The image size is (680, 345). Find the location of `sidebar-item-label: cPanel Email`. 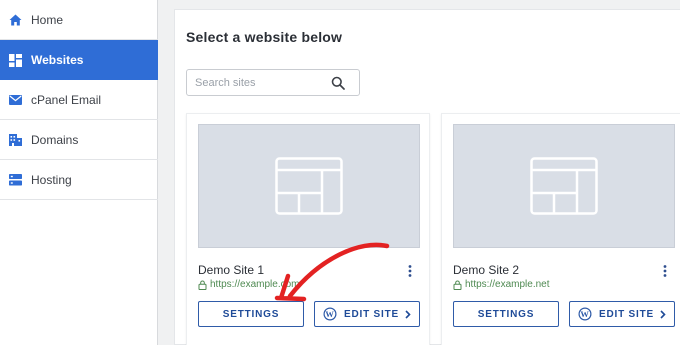

sidebar-item-label: cPanel Email is located at coordinates (66, 99).